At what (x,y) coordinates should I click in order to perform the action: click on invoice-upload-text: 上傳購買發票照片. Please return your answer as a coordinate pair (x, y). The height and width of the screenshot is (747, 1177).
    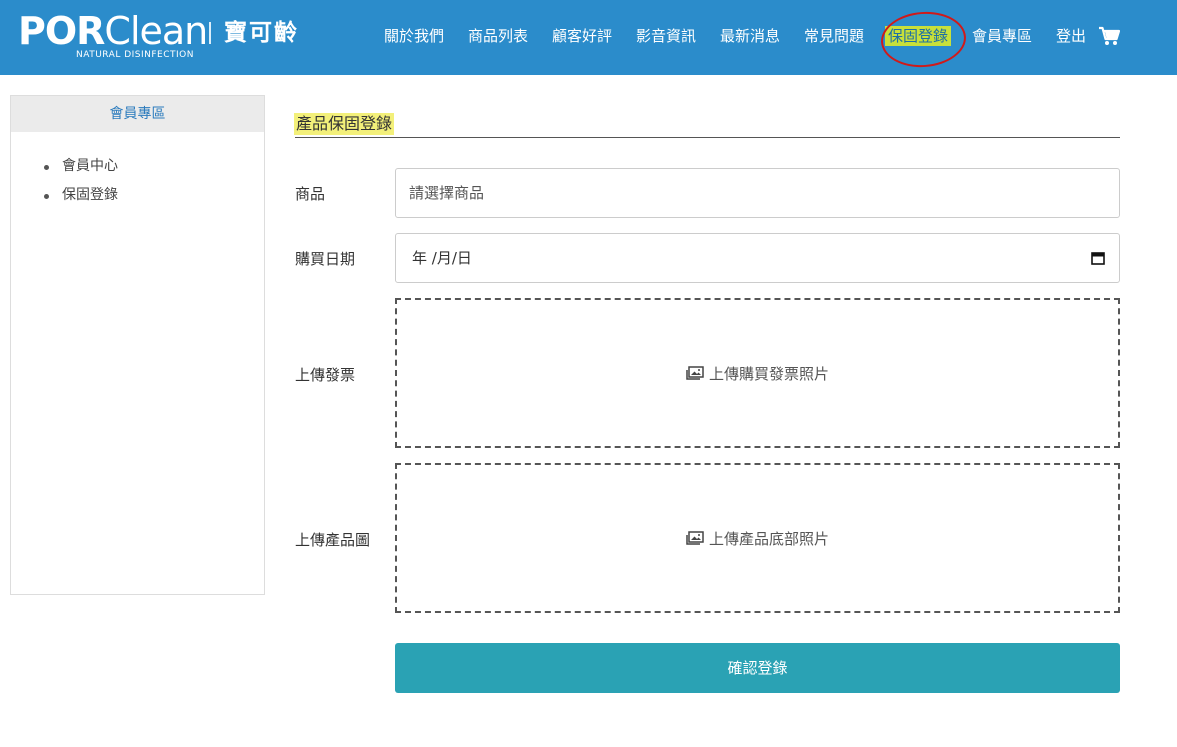
    Looking at the image, I should click on (768, 373).